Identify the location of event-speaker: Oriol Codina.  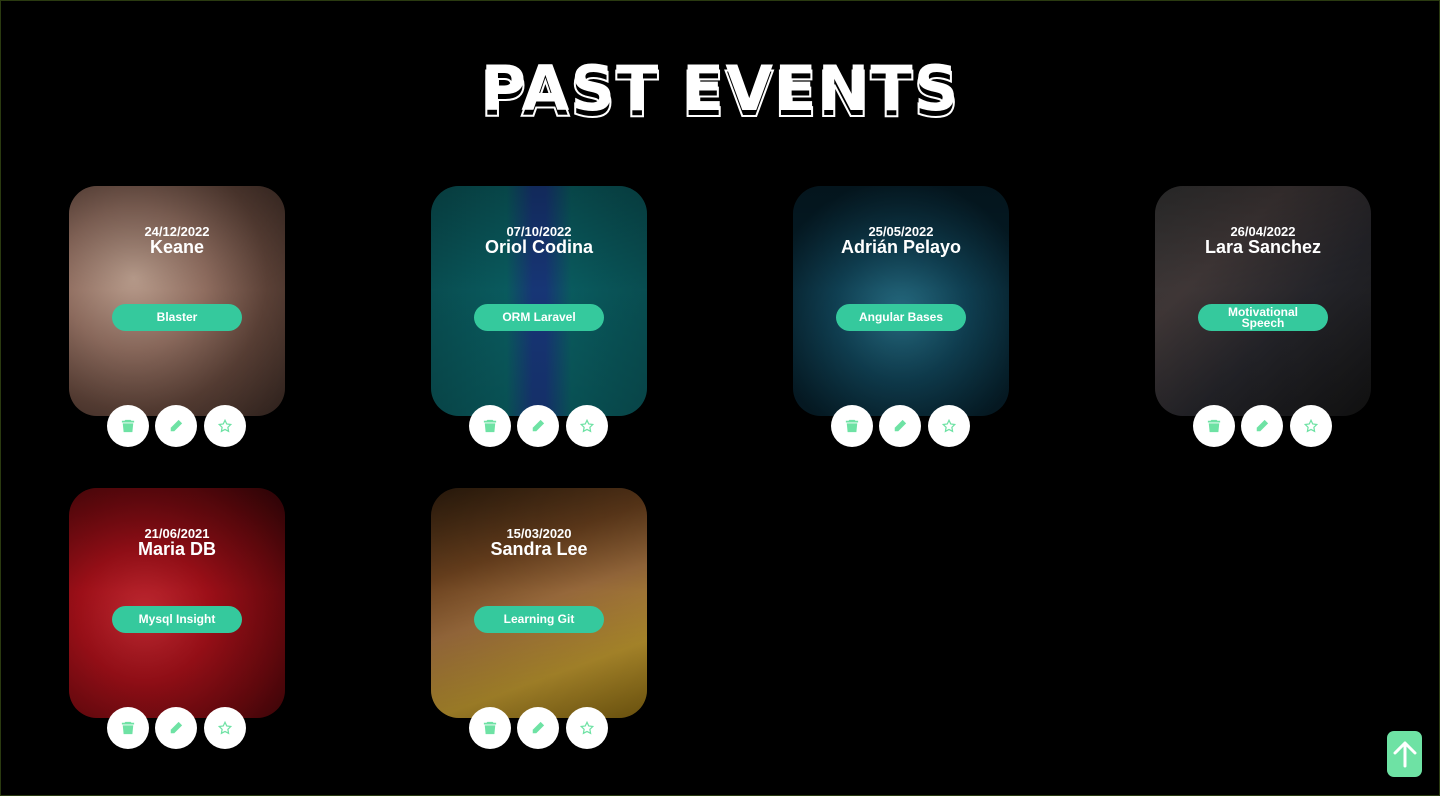
(539, 247).